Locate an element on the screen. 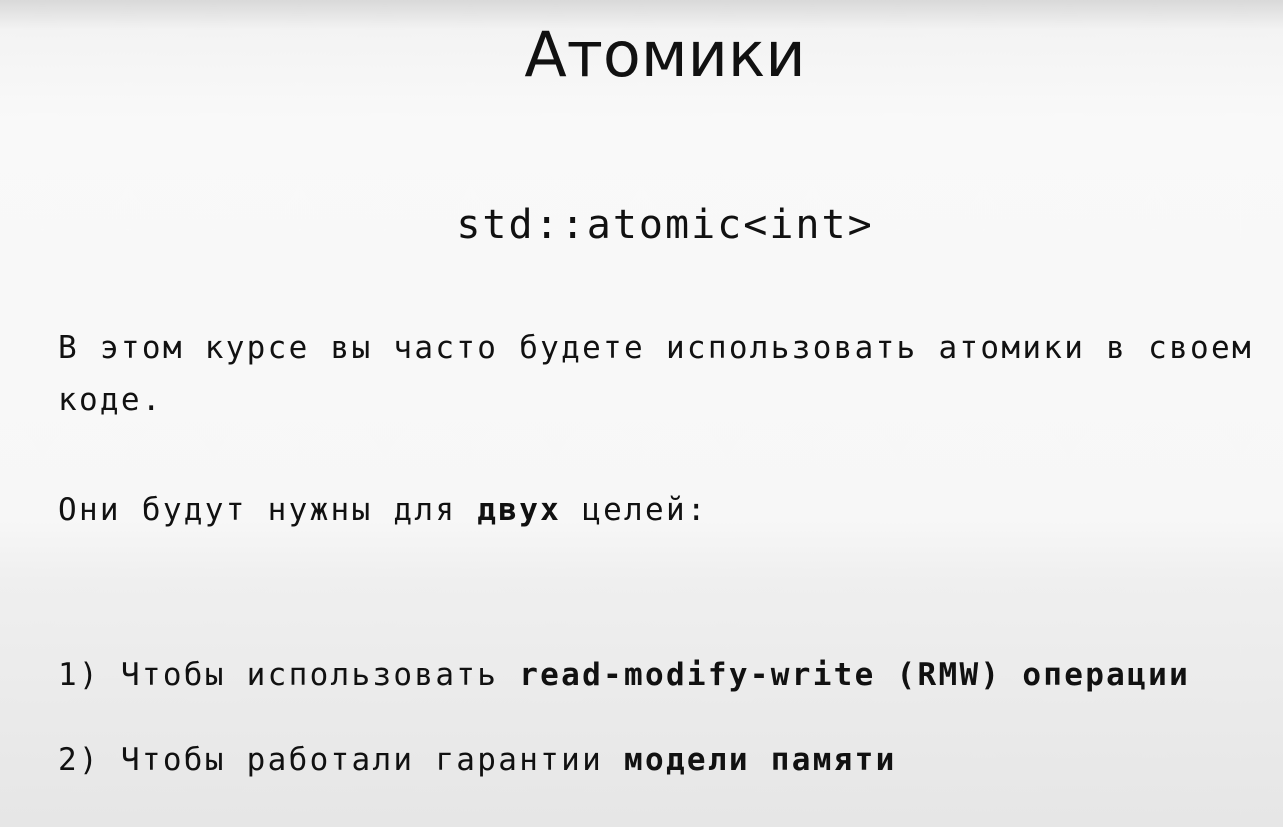 This screenshot has width=1283, height=827. list-item-bold: модели памяти is located at coordinates (760, 760).